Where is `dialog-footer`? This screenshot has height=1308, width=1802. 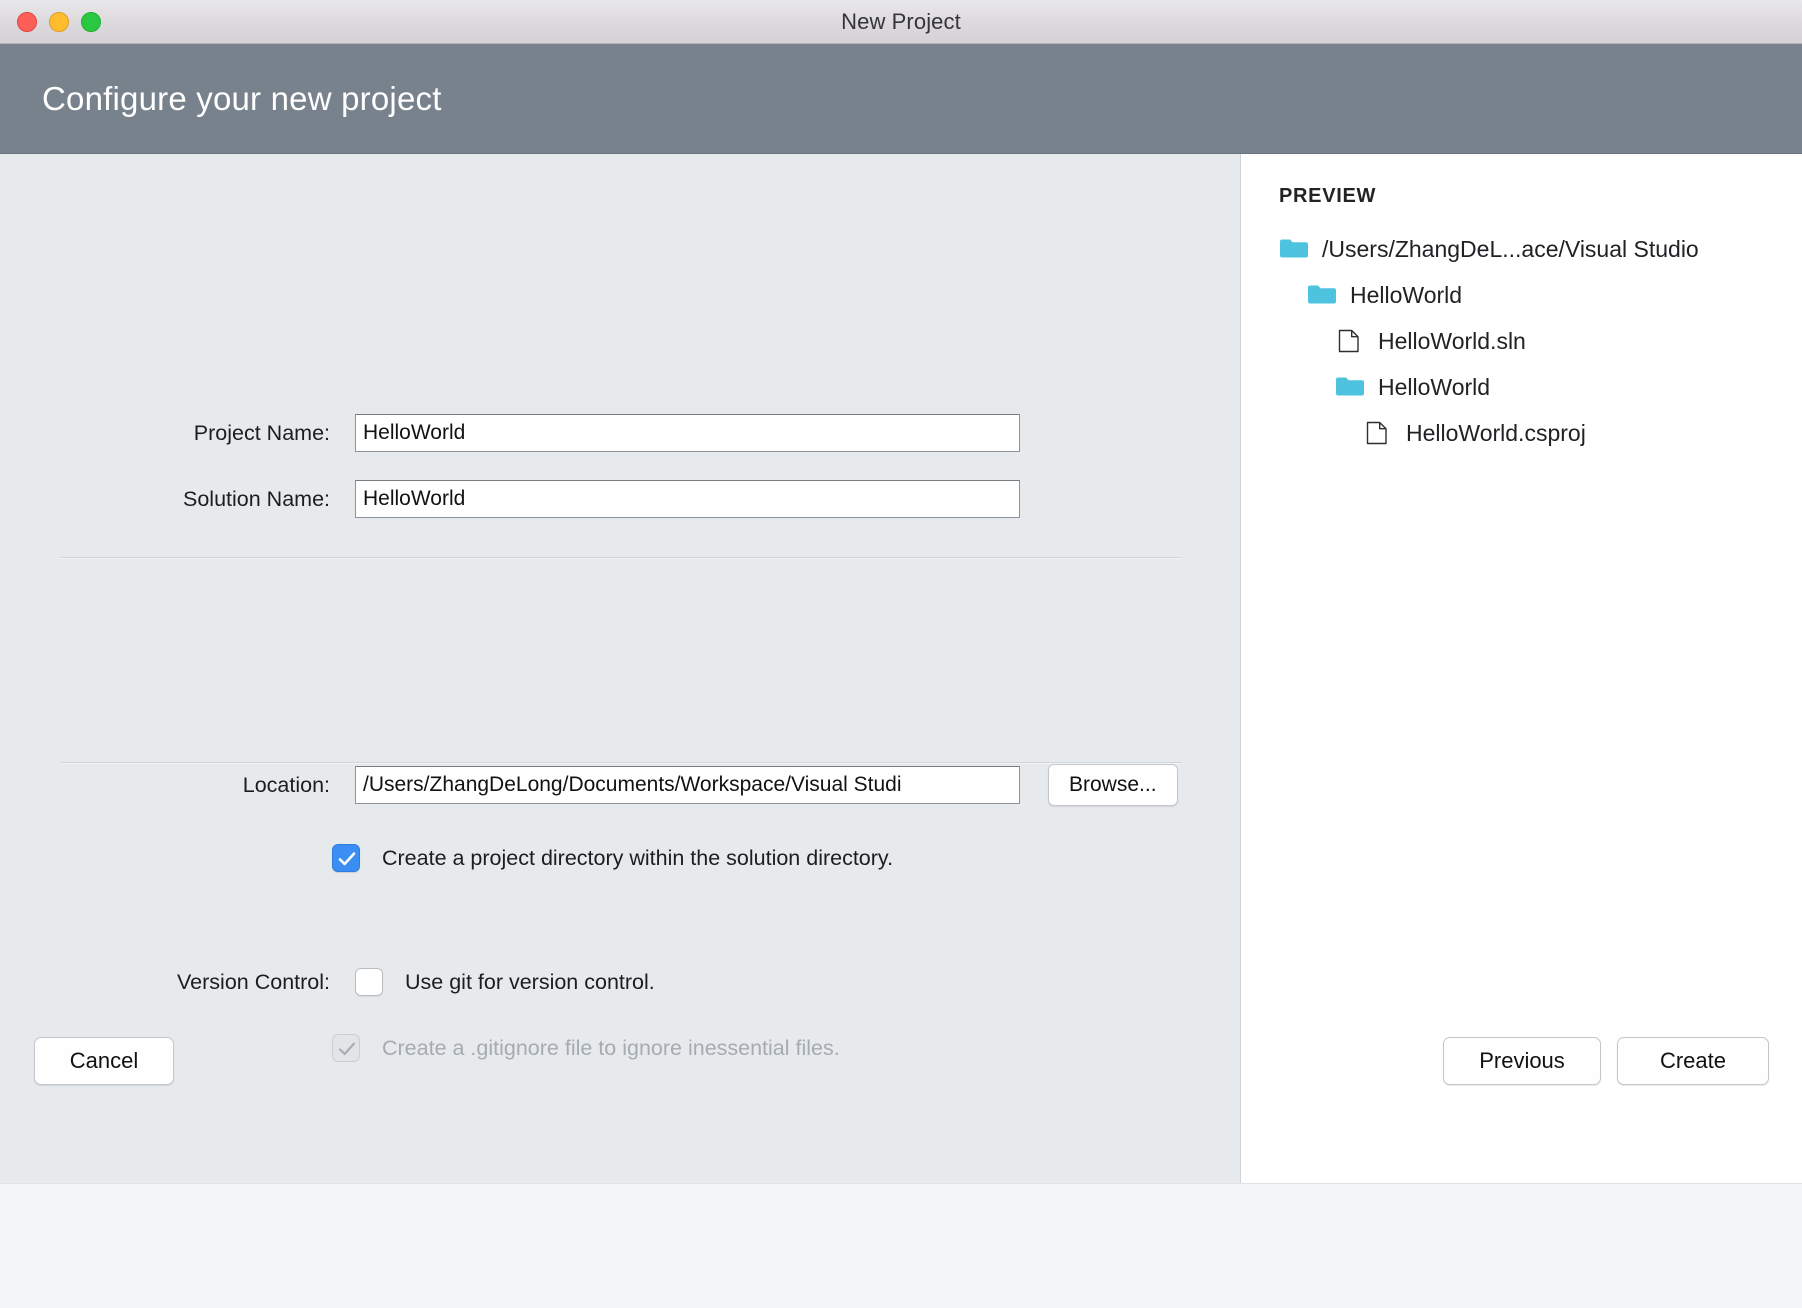
dialog-footer is located at coordinates (901, 1245).